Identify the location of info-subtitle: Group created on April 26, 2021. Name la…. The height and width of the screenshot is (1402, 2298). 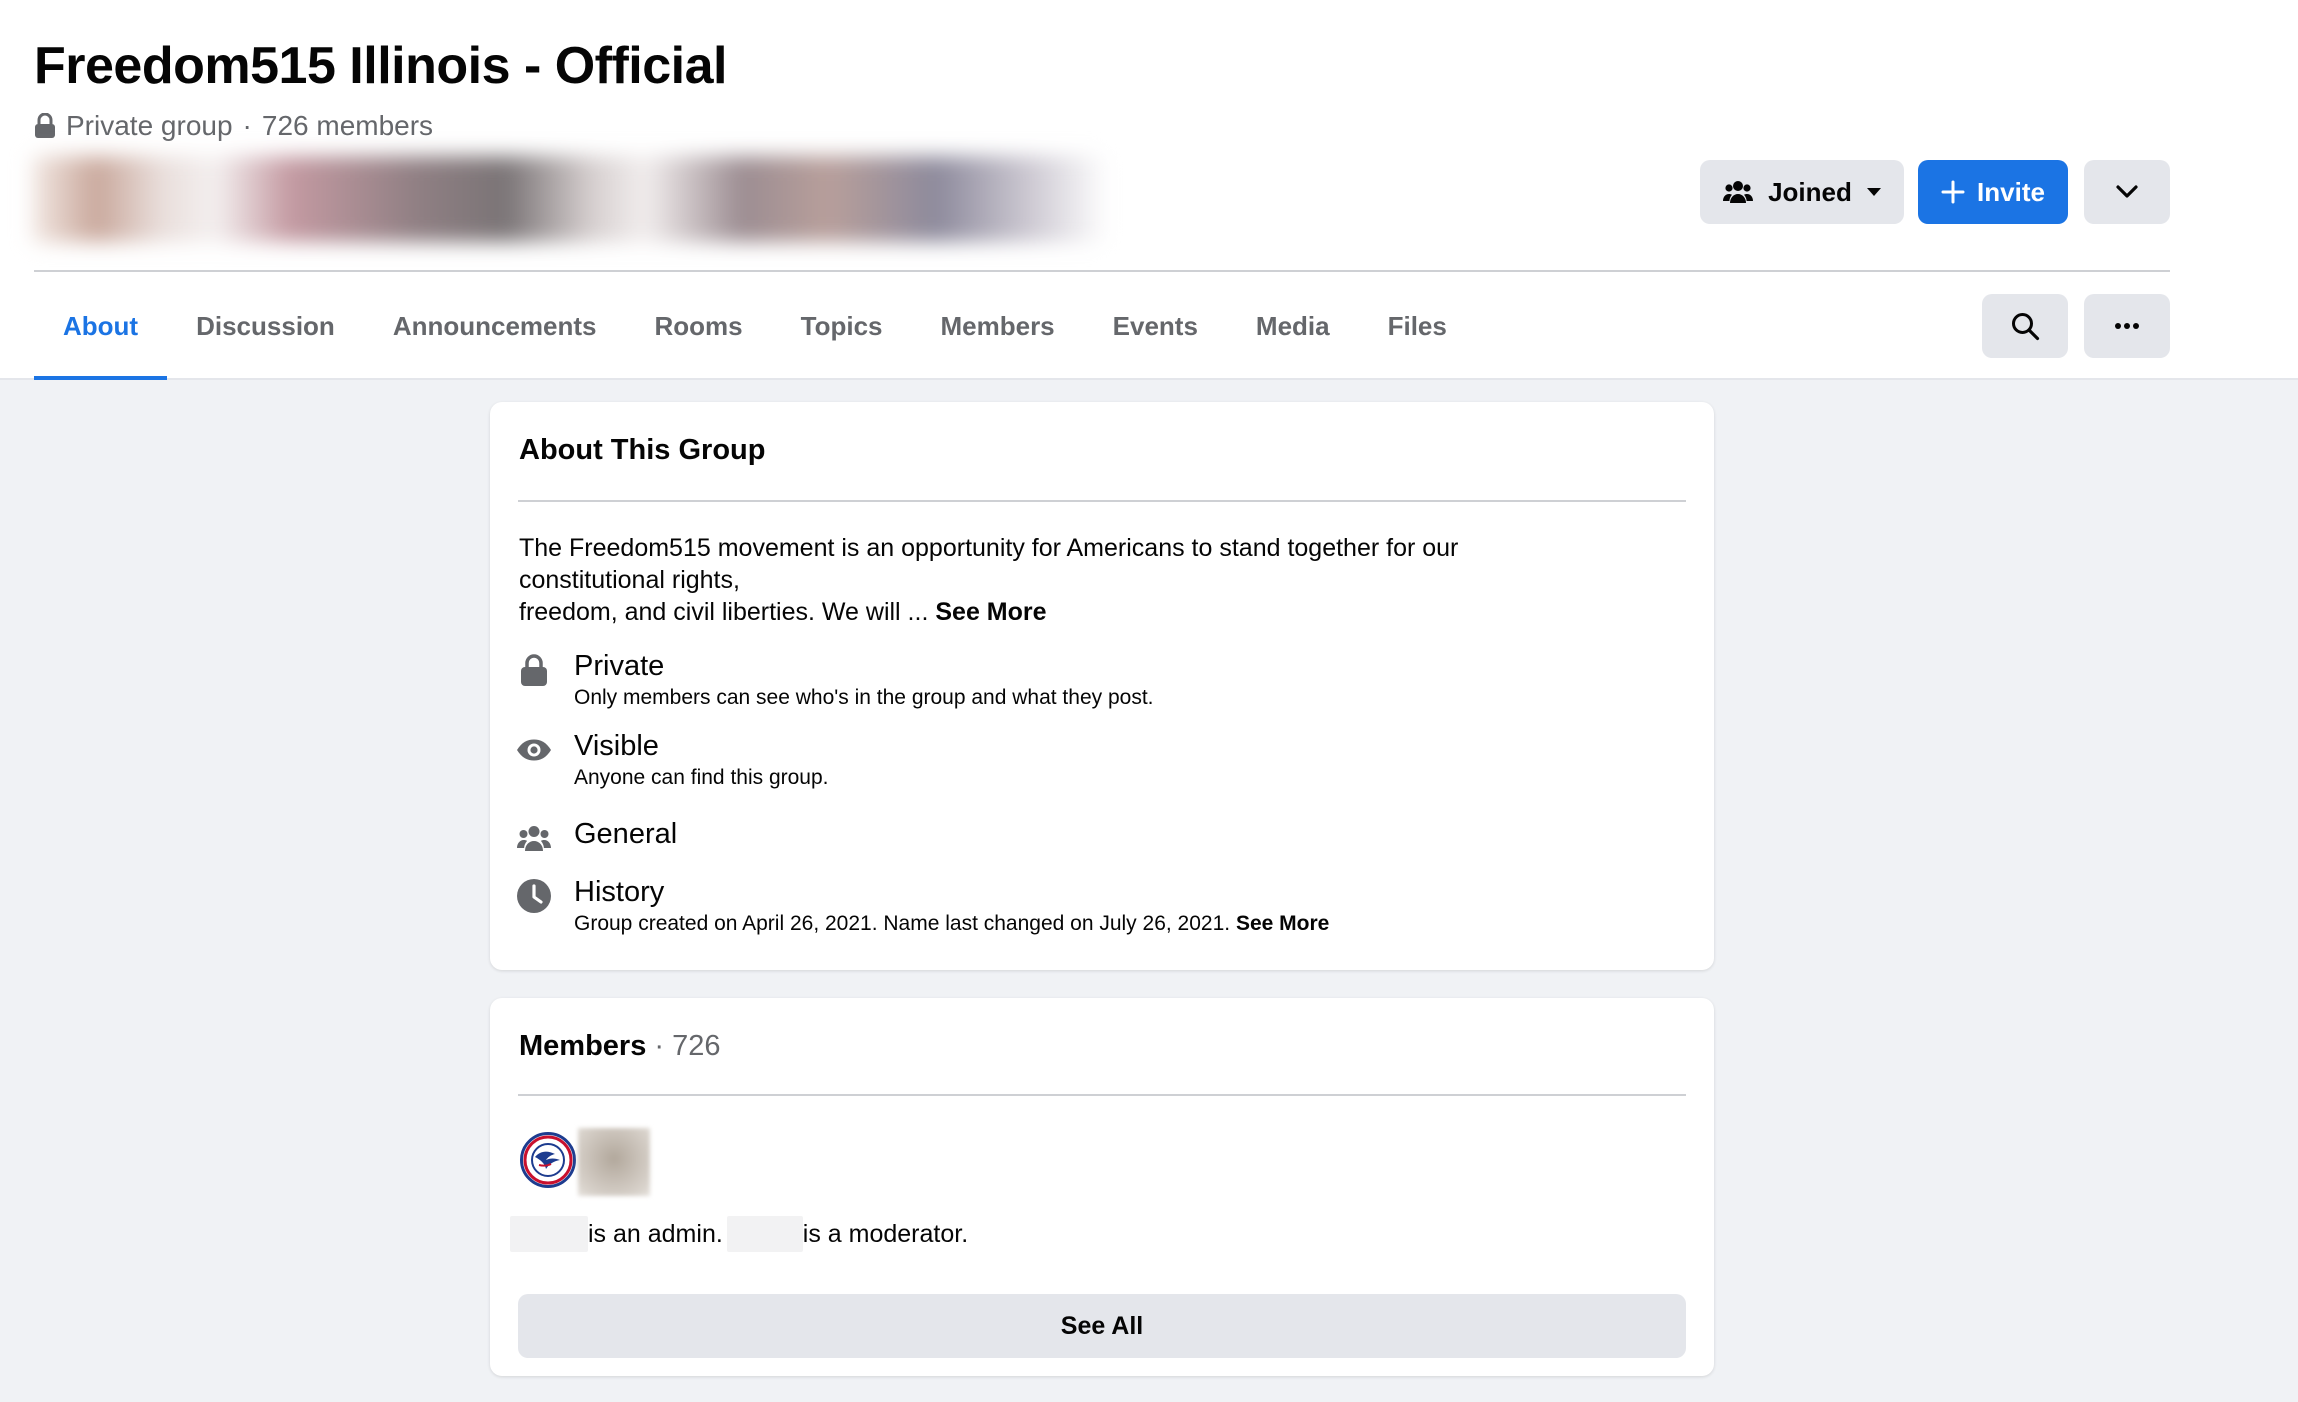
(905, 923).